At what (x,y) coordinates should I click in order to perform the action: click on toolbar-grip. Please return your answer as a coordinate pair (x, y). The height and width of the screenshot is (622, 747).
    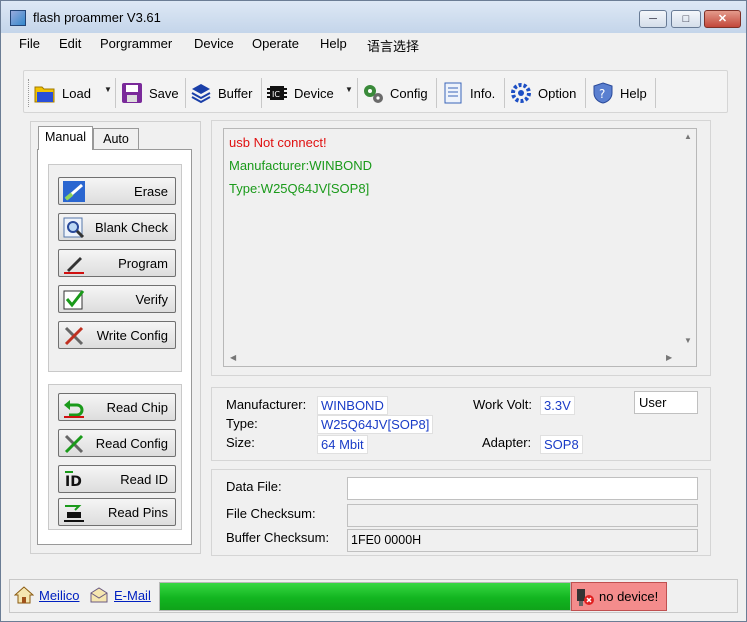
    Looking at the image, I should click on (29, 93).